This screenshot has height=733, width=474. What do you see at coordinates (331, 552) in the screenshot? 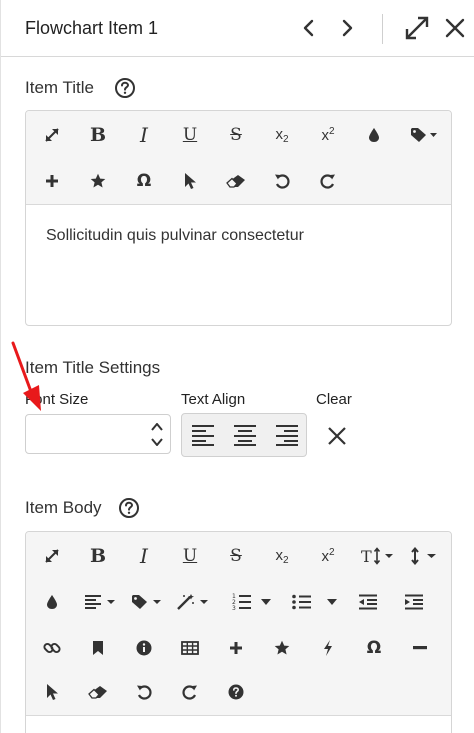
I see `superscript-small: 2` at bounding box center [331, 552].